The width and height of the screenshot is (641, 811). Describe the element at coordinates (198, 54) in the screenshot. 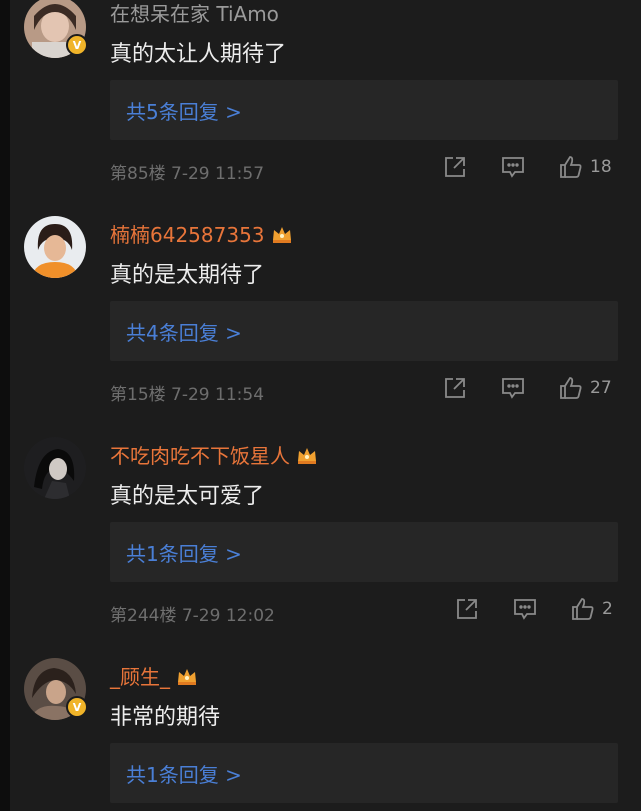

I see `comment-text: 真的太让人期待了` at that location.